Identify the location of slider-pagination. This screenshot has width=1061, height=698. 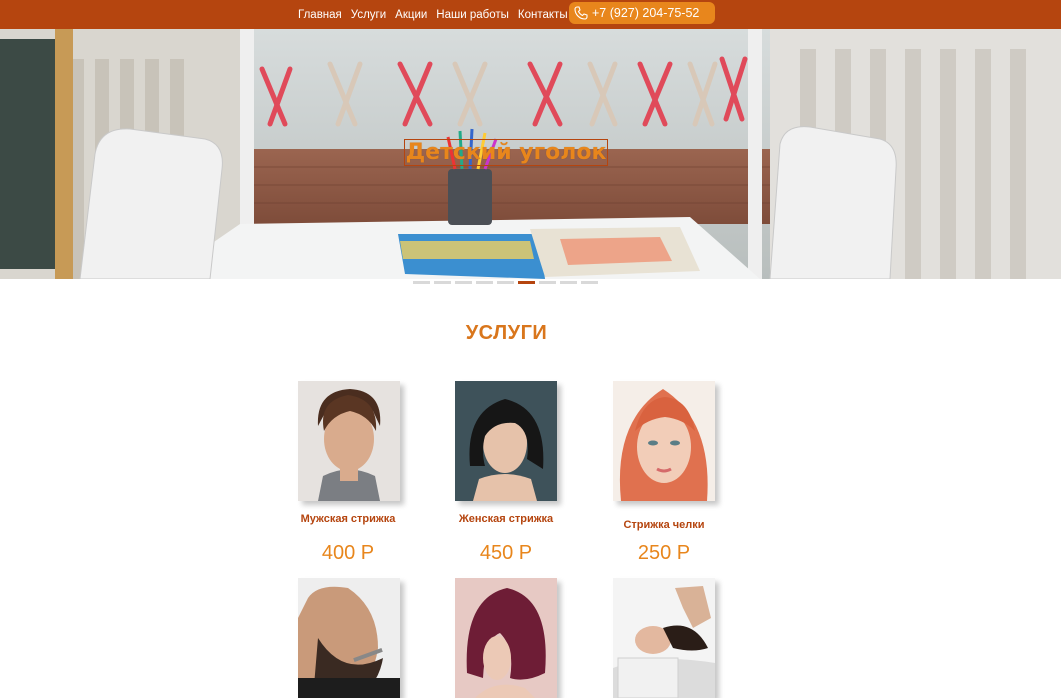
(505, 282).